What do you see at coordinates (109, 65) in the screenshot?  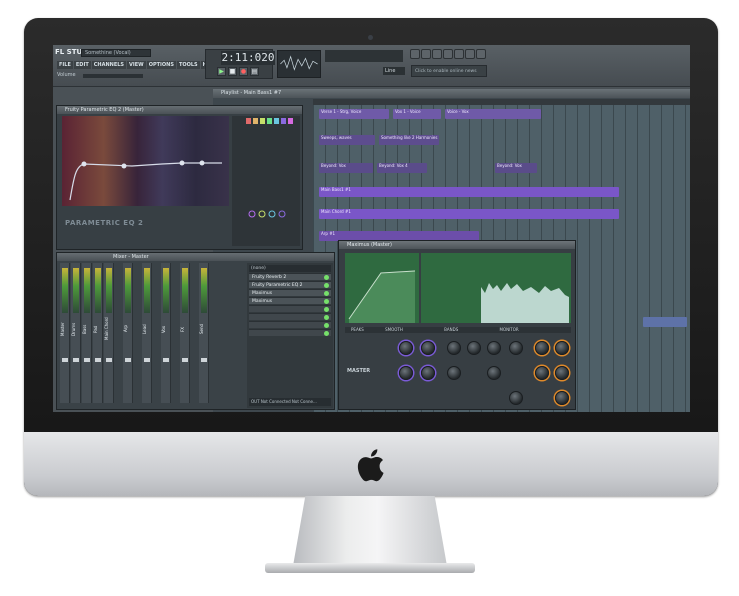 I see `menu-channels: CHANNELS` at bounding box center [109, 65].